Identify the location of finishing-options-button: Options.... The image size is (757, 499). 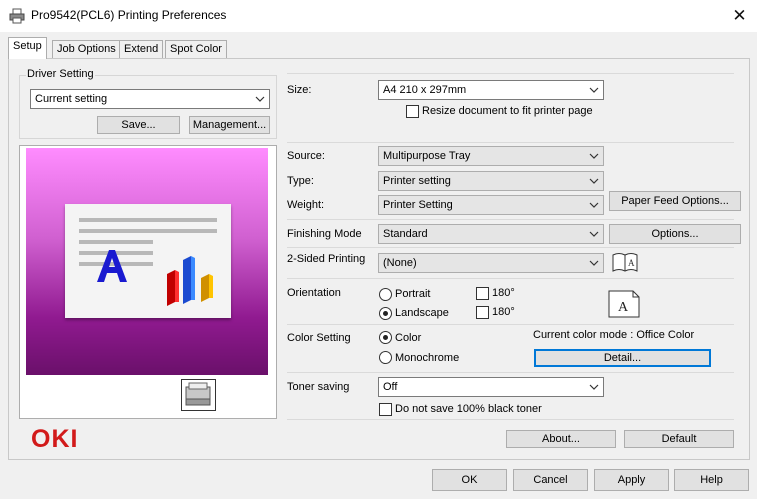
(675, 234).